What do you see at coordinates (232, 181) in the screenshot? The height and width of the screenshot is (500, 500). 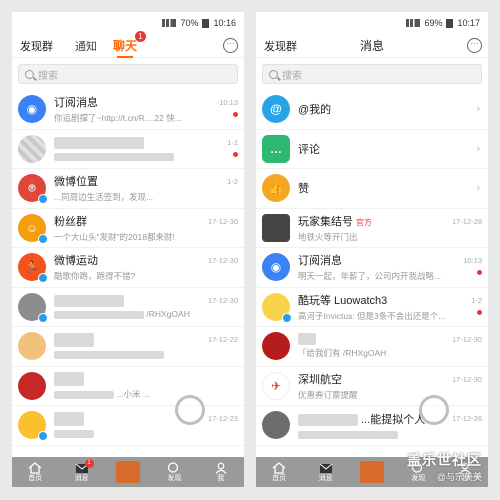 I see `chat-time: 1-2` at bounding box center [232, 181].